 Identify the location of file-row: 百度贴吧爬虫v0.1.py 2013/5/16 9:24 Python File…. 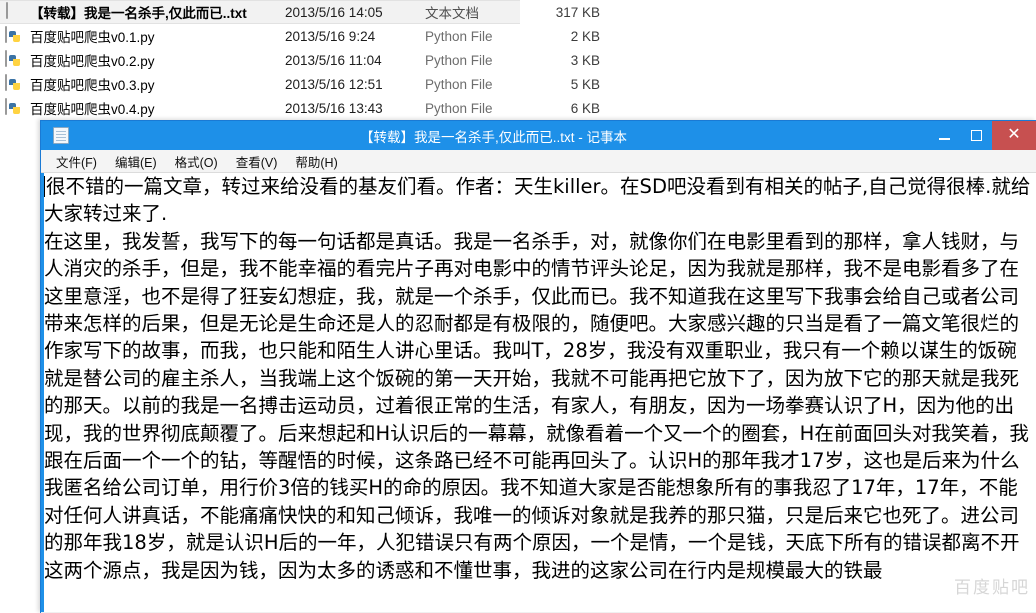
(518, 36).